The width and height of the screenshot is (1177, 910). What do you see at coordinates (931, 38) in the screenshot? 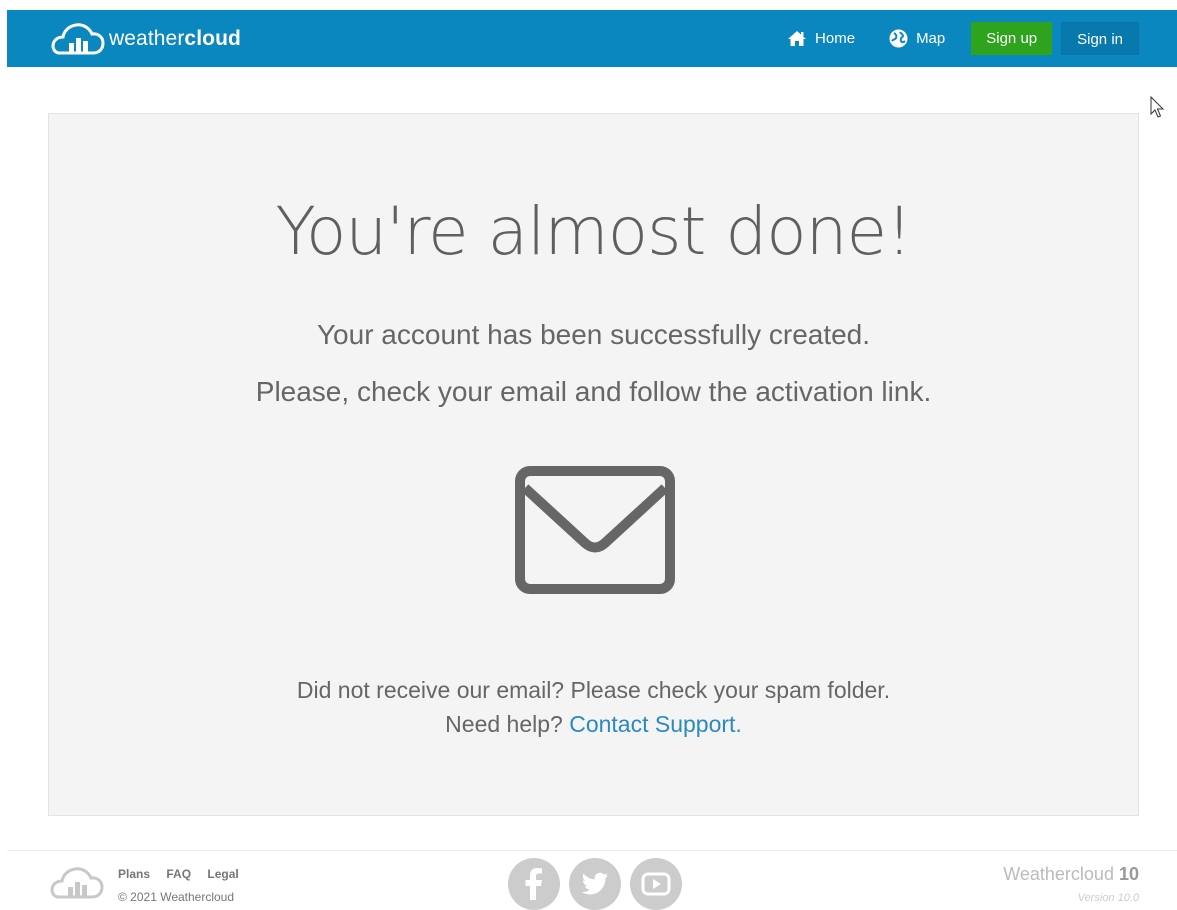
I see `nav-map-label: Map` at bounding box center [931, 38].